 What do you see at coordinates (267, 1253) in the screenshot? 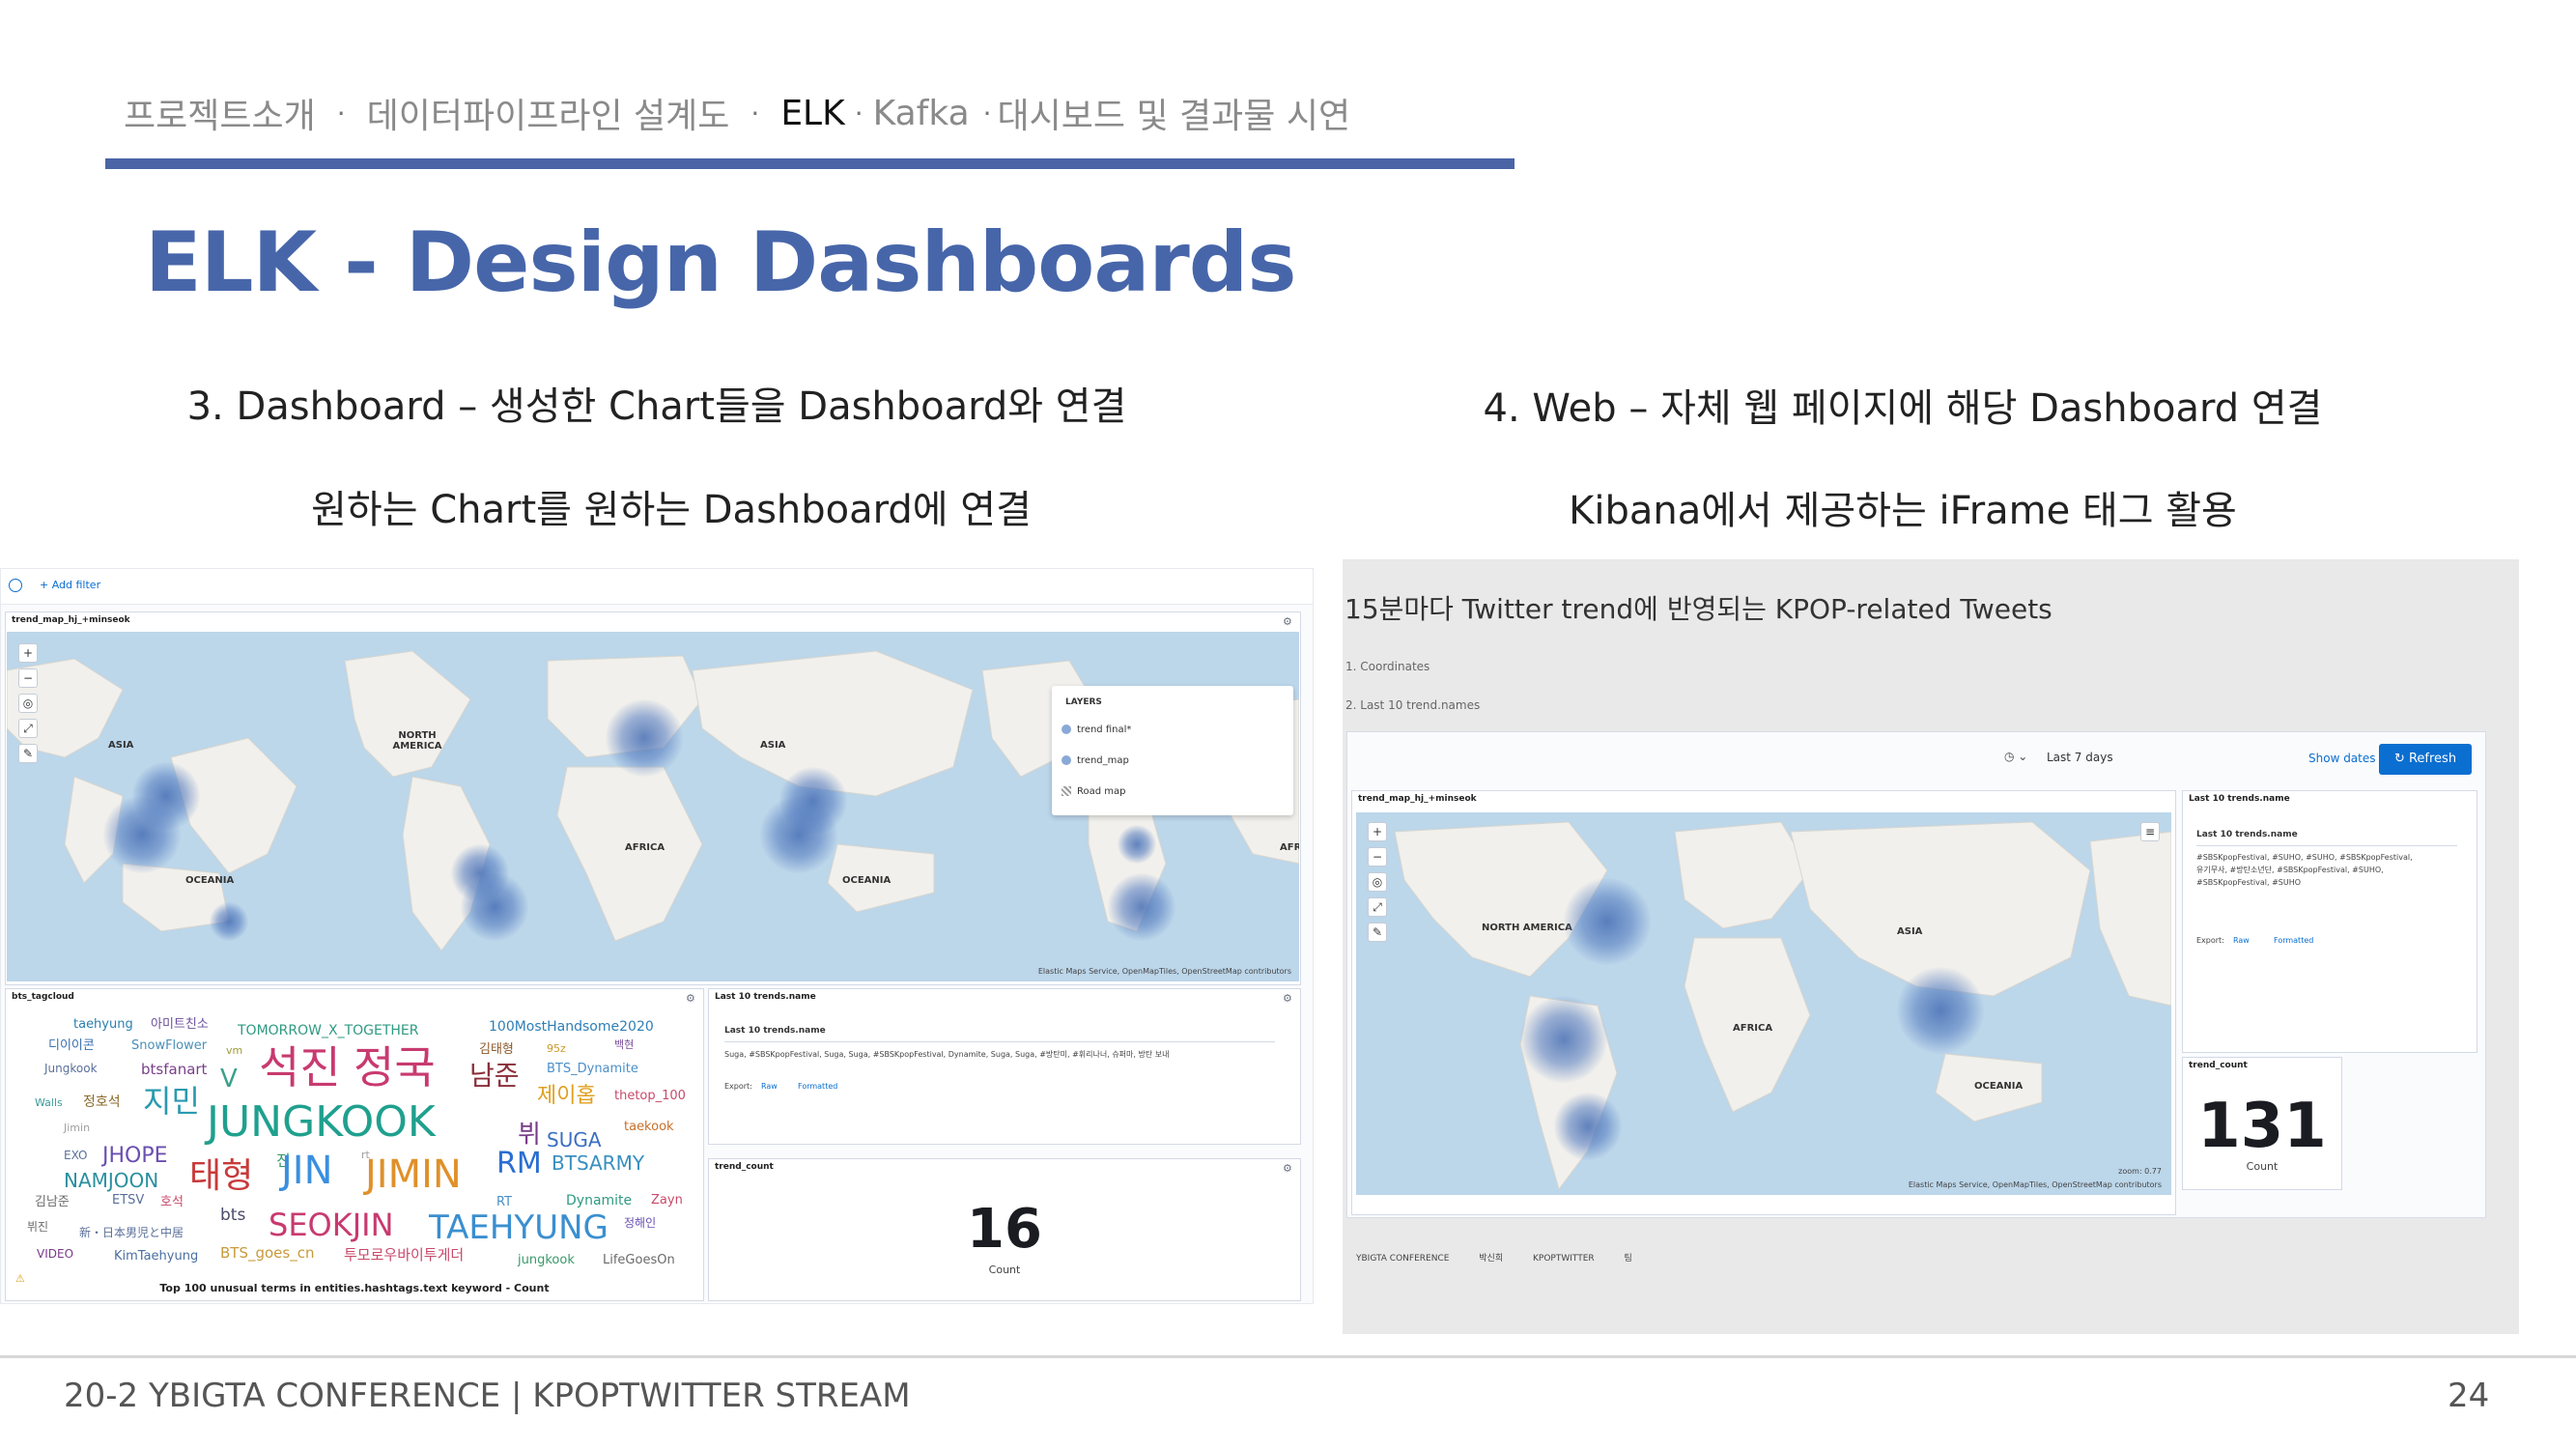
I see `tag-word: BTS_goes_cn` at bounding box center [267, 1253].